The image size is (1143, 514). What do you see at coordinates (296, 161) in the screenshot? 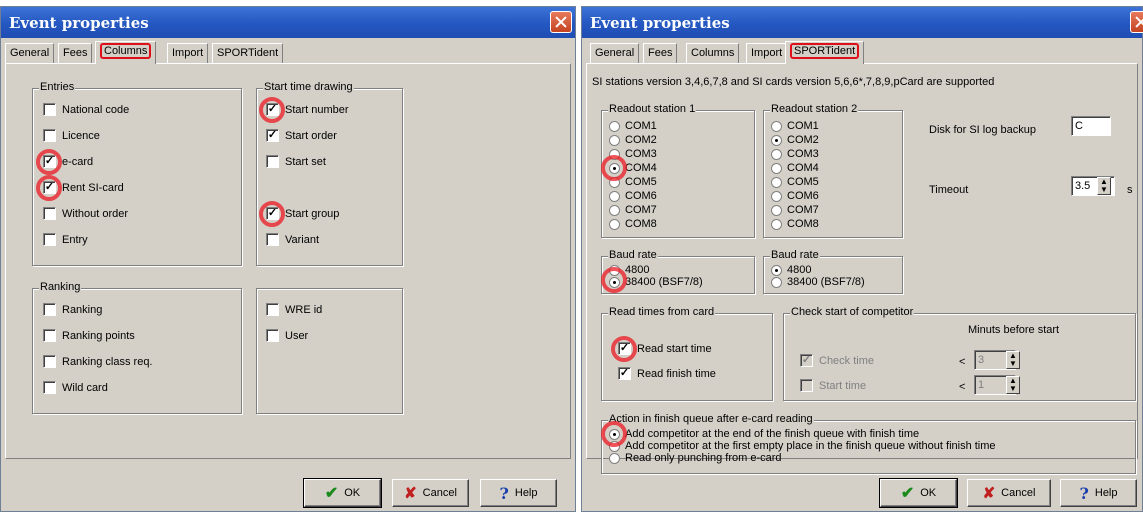
I see `checkbox-start-set: Start set` at bounding box center [296, 161].